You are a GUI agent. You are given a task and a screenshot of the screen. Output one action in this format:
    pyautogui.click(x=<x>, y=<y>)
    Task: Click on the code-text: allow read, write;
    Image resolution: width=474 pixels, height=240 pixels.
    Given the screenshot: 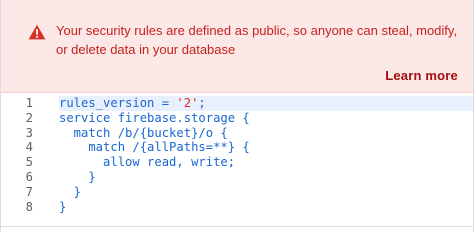 What is the action you would take?
    pyautogui.click(x=147, y=162)
    